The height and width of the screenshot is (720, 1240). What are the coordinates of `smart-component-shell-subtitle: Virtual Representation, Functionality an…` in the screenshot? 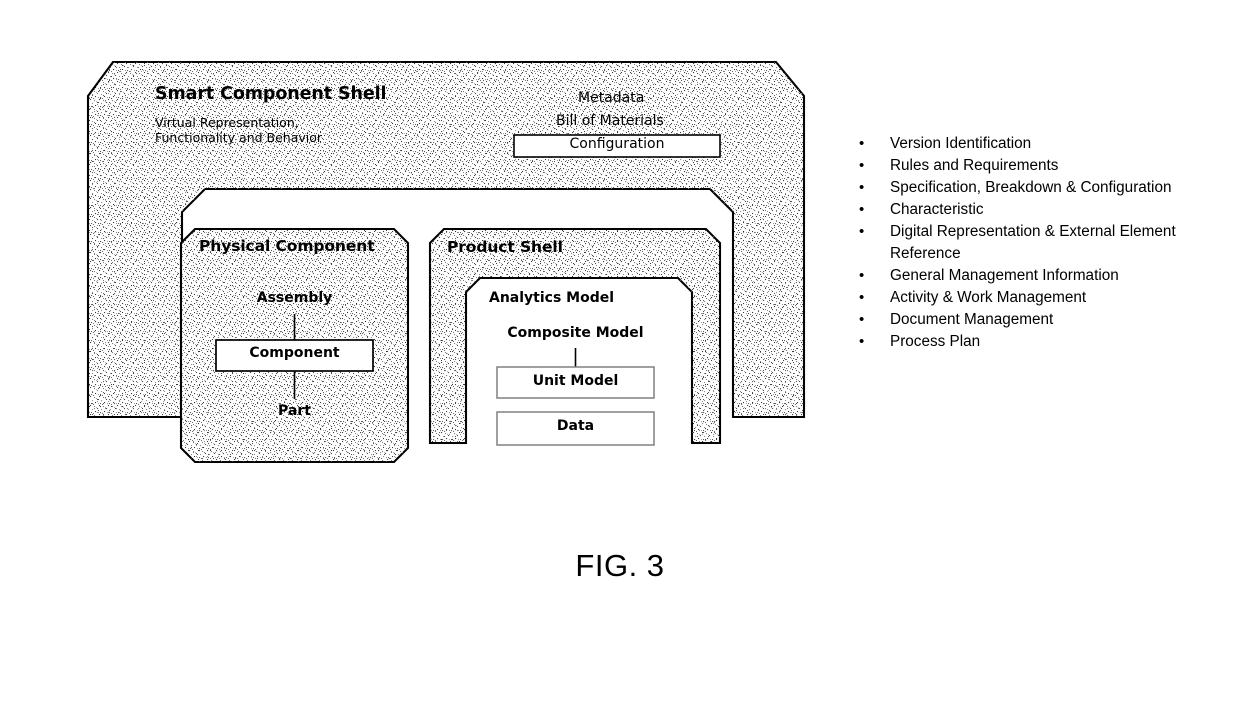 It's located at (239, 130).